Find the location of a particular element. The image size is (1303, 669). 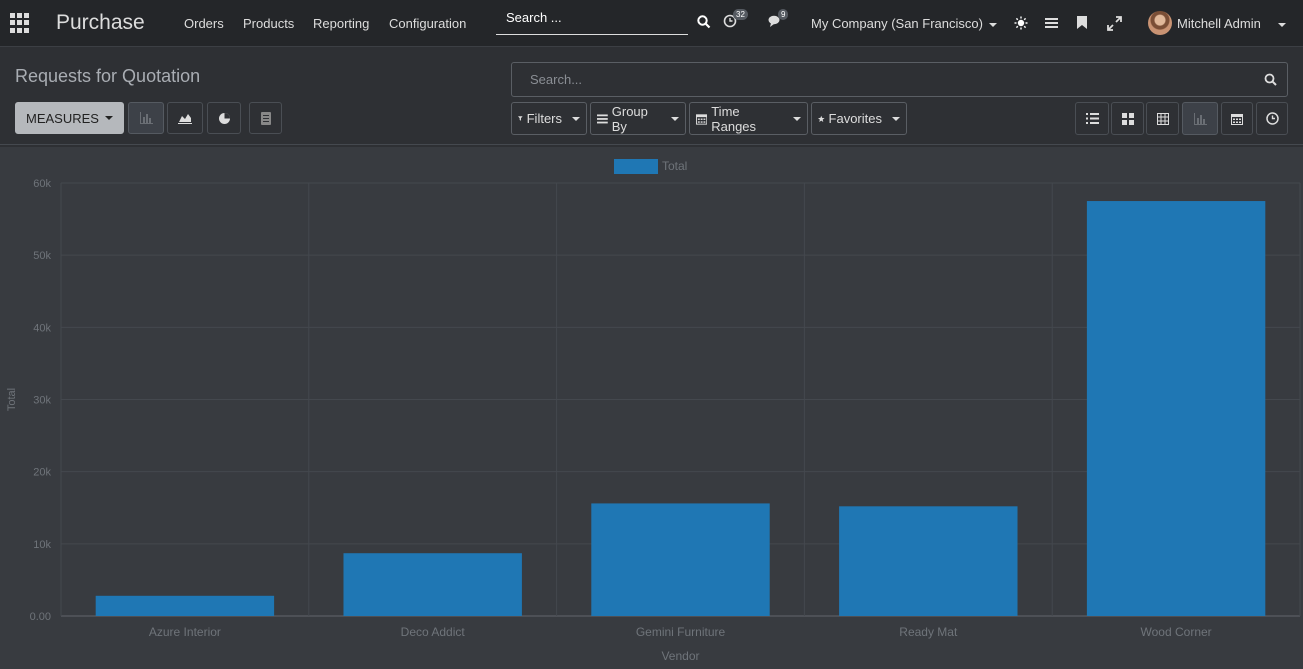

search-bar is located at coordinates (899, 79).